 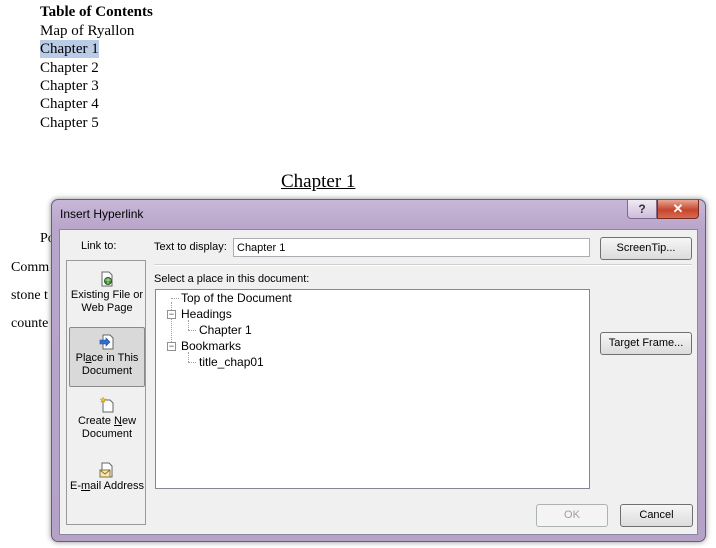 I want to click on existing-file-web-page-button: Existing File or Web Page, so click(x=107, y=295).